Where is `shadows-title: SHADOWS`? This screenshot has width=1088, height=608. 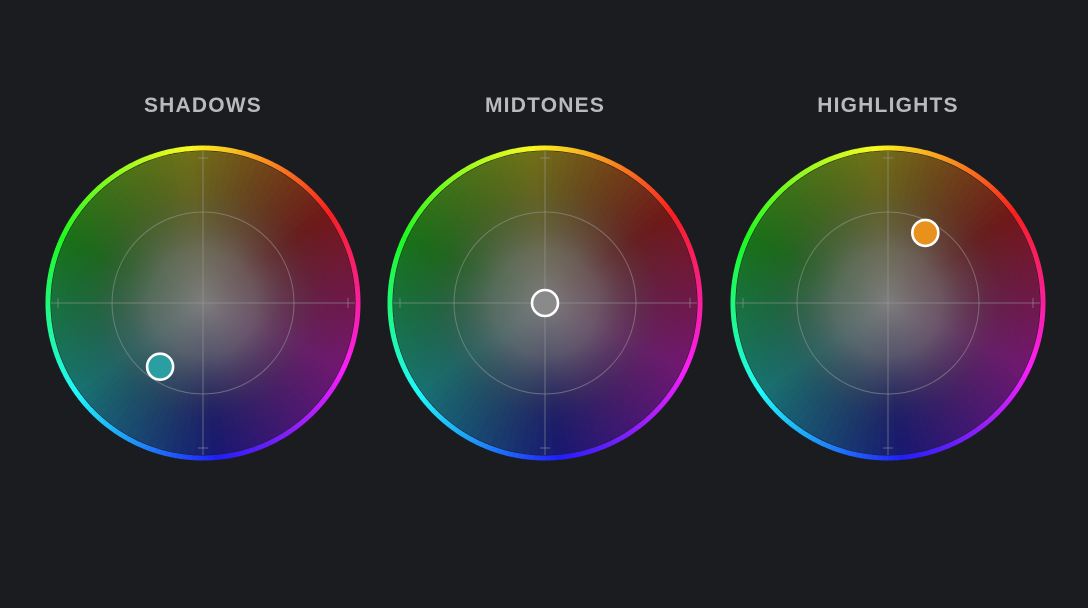 shadows-title: SHADOWS is located at coordinates (203, 105).